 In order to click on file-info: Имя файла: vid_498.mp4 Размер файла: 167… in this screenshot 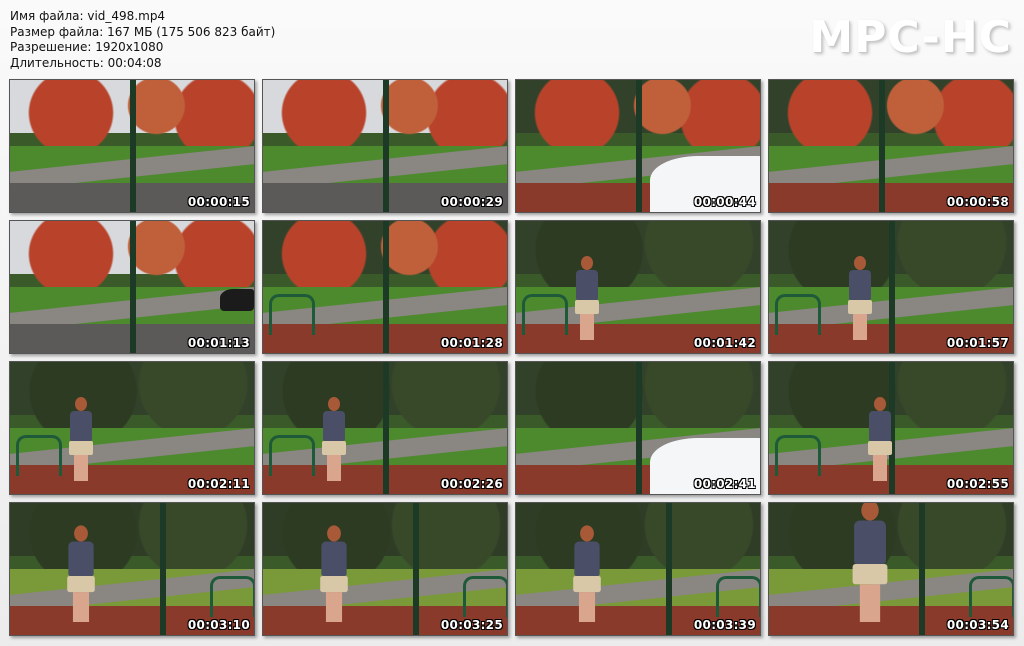, I will do `click(142, 40)`.